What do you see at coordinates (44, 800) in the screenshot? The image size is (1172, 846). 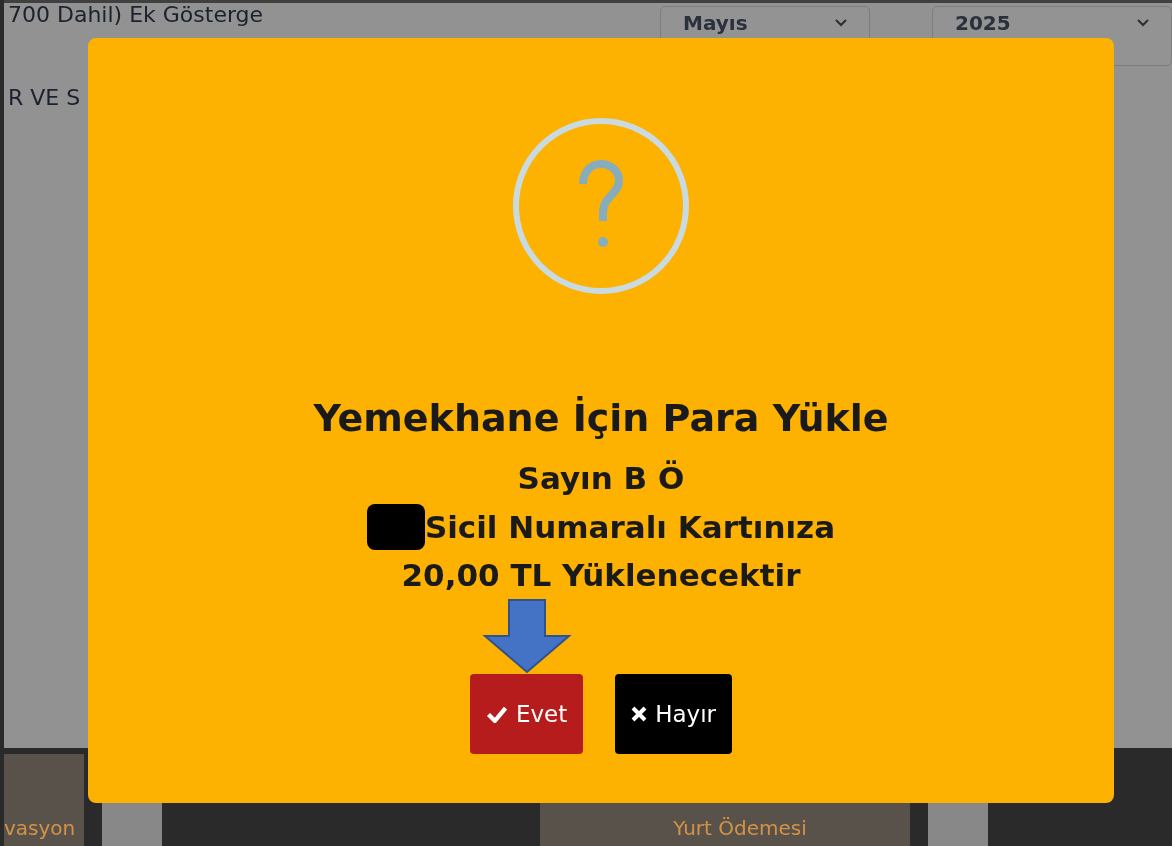 I see `menu-tile: vasyon` at bounding box center [44, 800].